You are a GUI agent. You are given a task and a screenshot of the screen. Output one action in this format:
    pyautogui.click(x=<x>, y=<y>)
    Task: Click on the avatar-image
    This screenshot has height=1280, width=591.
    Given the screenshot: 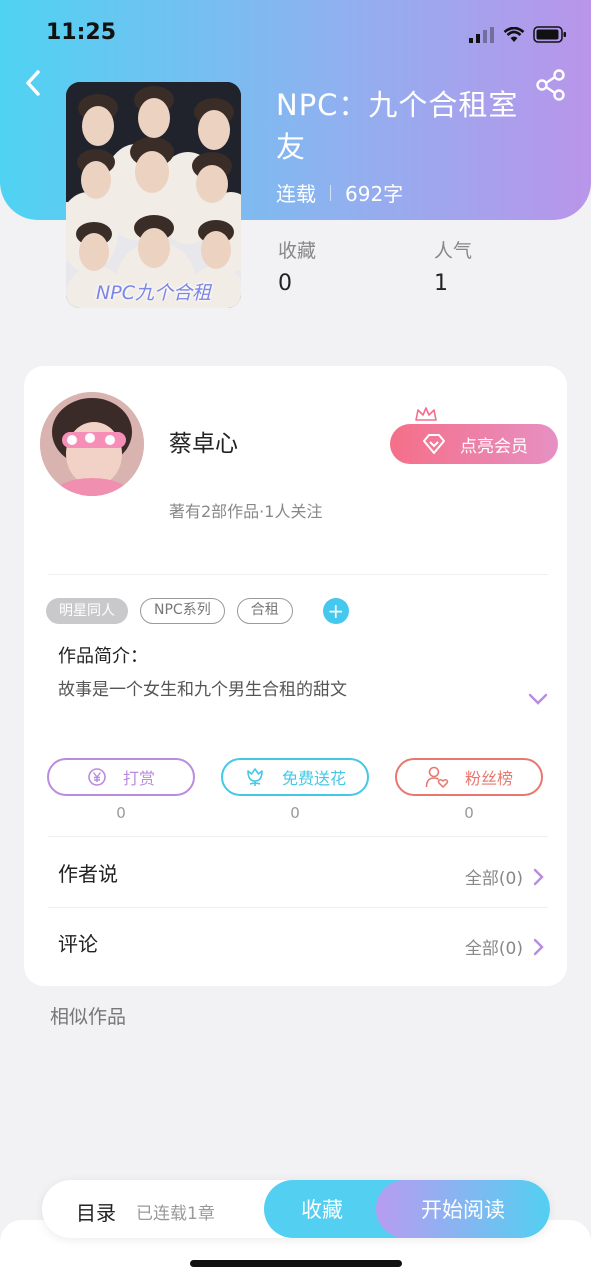 What is the action you would take?
    pyautogui.click(x=92, y=444)
    